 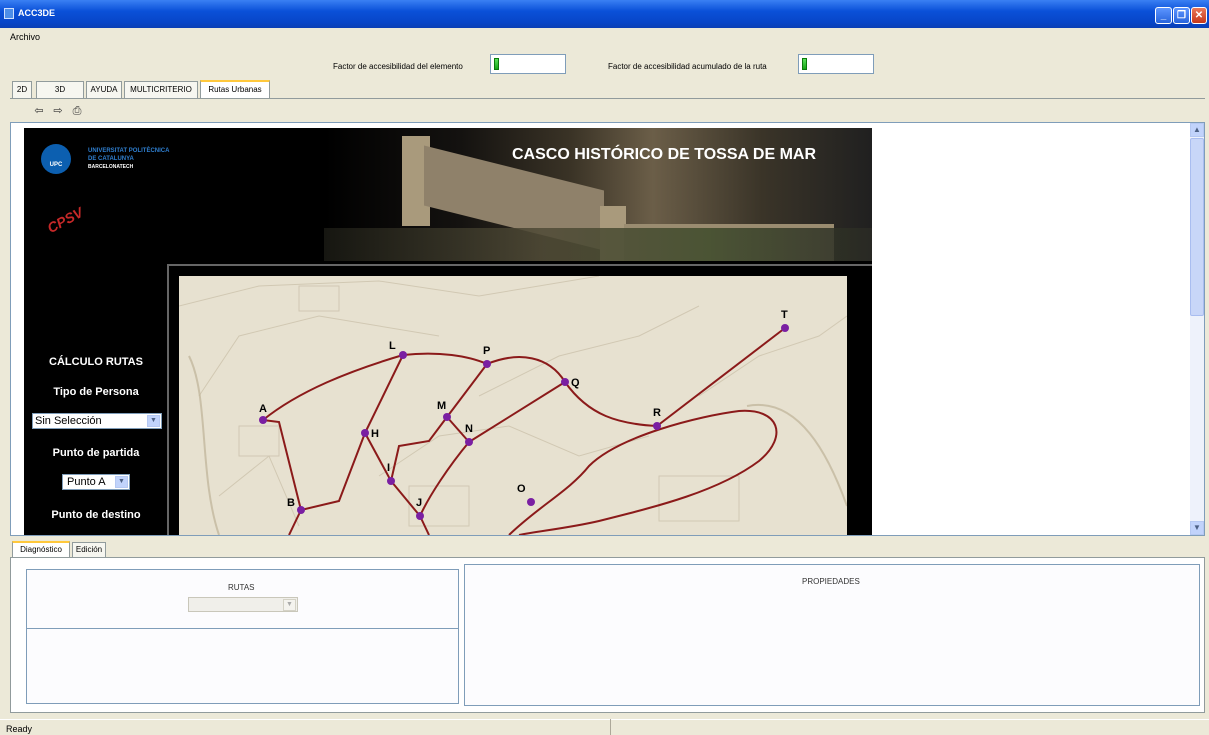 What do you see at coordinates (1163, 15) in the screenshot?
I see `minimize-button: _` at bounding box center [1163, 15].